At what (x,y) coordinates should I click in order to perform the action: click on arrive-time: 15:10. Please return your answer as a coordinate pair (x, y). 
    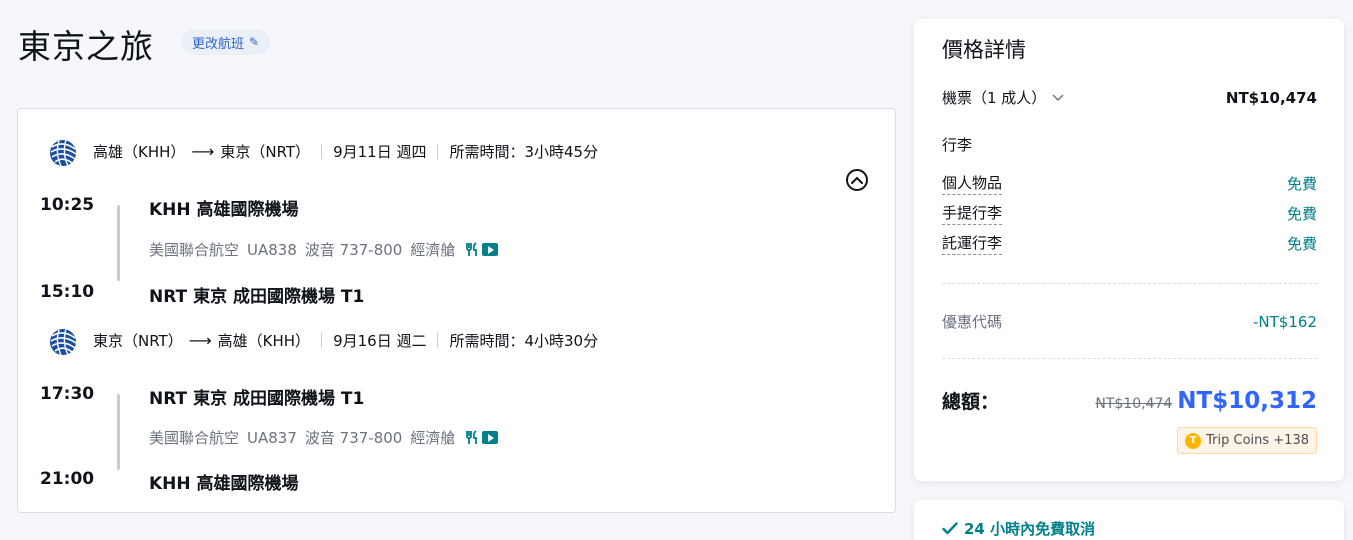
    Looking at the image, I should click on (67, 292).